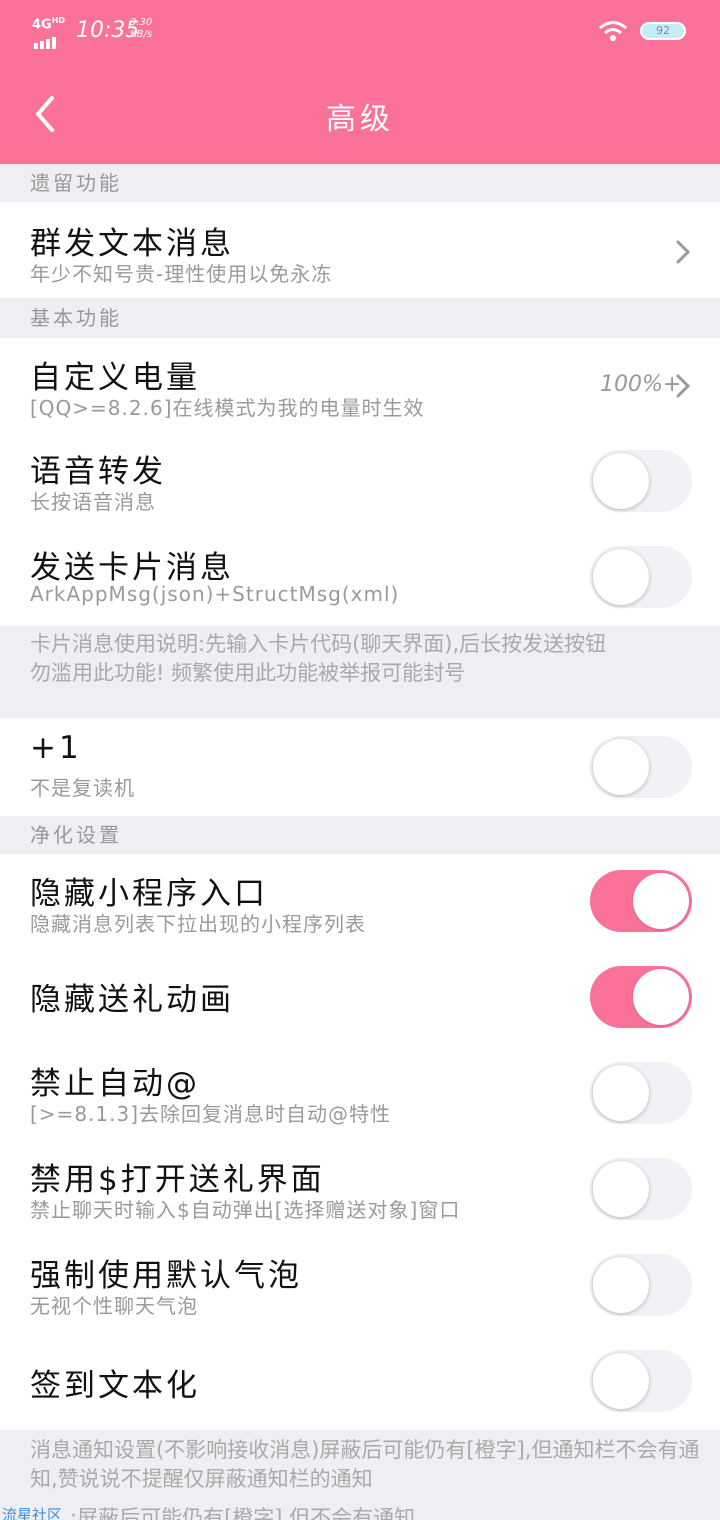  I want to click on battery-indicator: 92, so click(663, 31).